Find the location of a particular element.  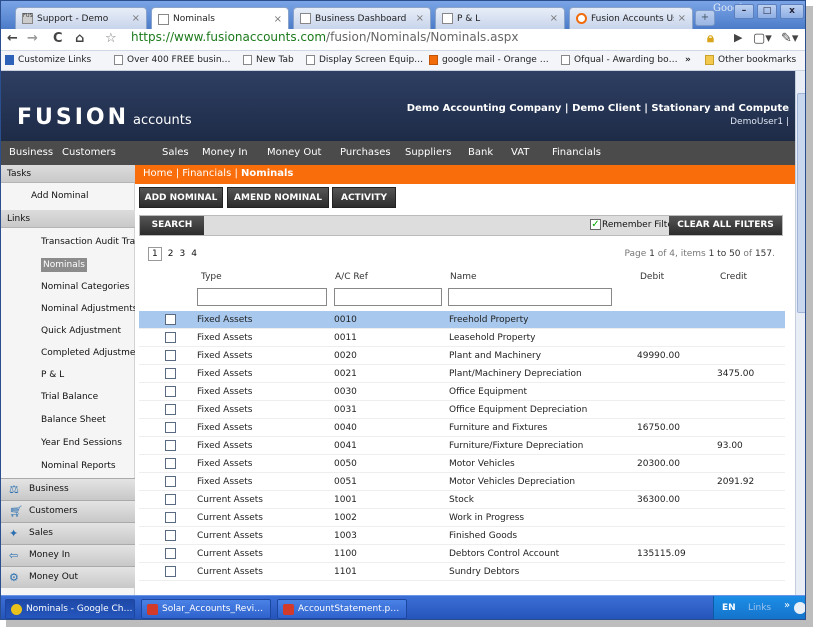

add-nominal-button: ADD NOMINAL is located at coordinates (181, 197).